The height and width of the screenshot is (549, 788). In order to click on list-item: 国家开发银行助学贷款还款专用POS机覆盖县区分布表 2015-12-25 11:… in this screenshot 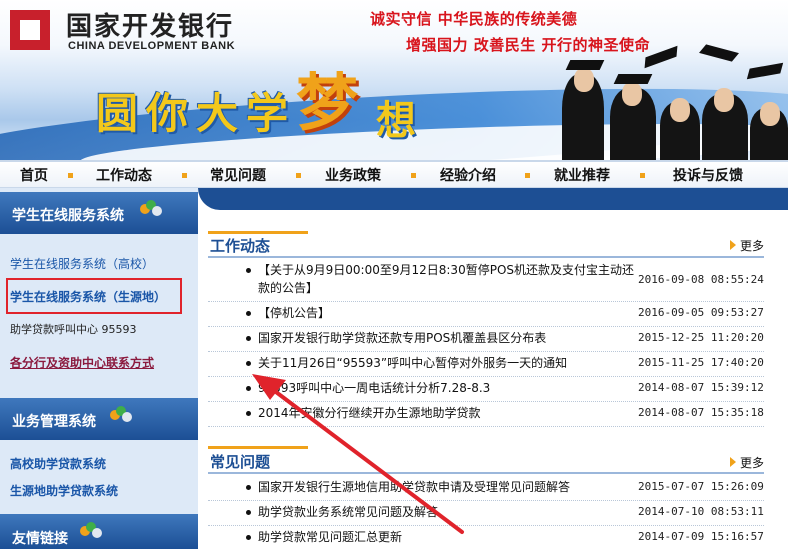, I will do `click(486, 339)`.